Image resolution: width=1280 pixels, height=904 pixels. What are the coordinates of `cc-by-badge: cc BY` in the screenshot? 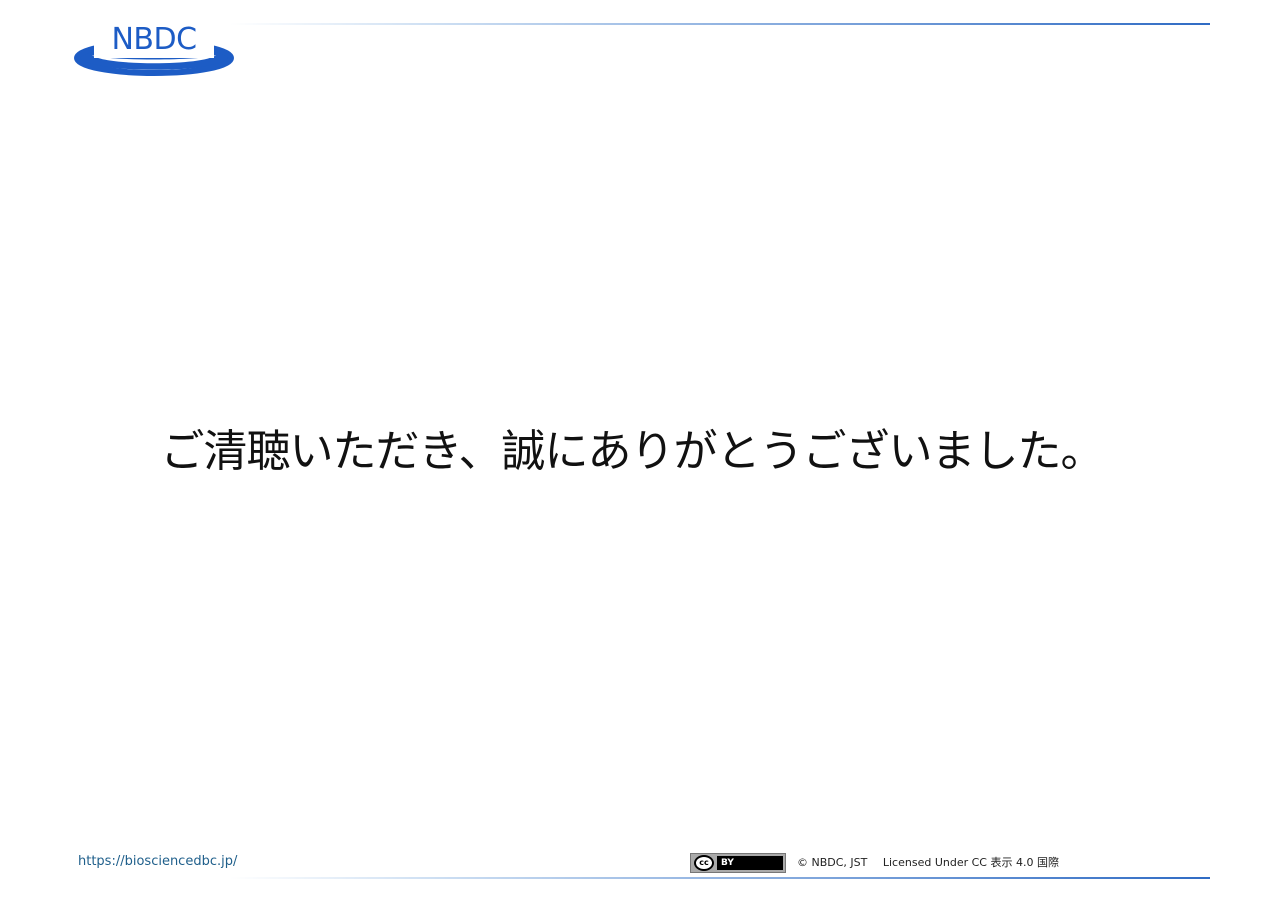 It's located at (738, 863).